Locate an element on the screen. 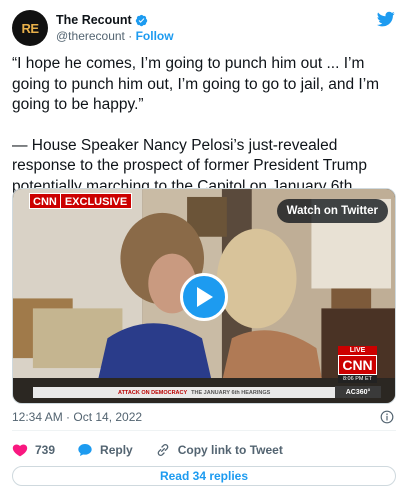 This screenshot has height=500, width=408. network-bug: LIVE CNN 8:06 PM ET is located at coordinates (357, 364).